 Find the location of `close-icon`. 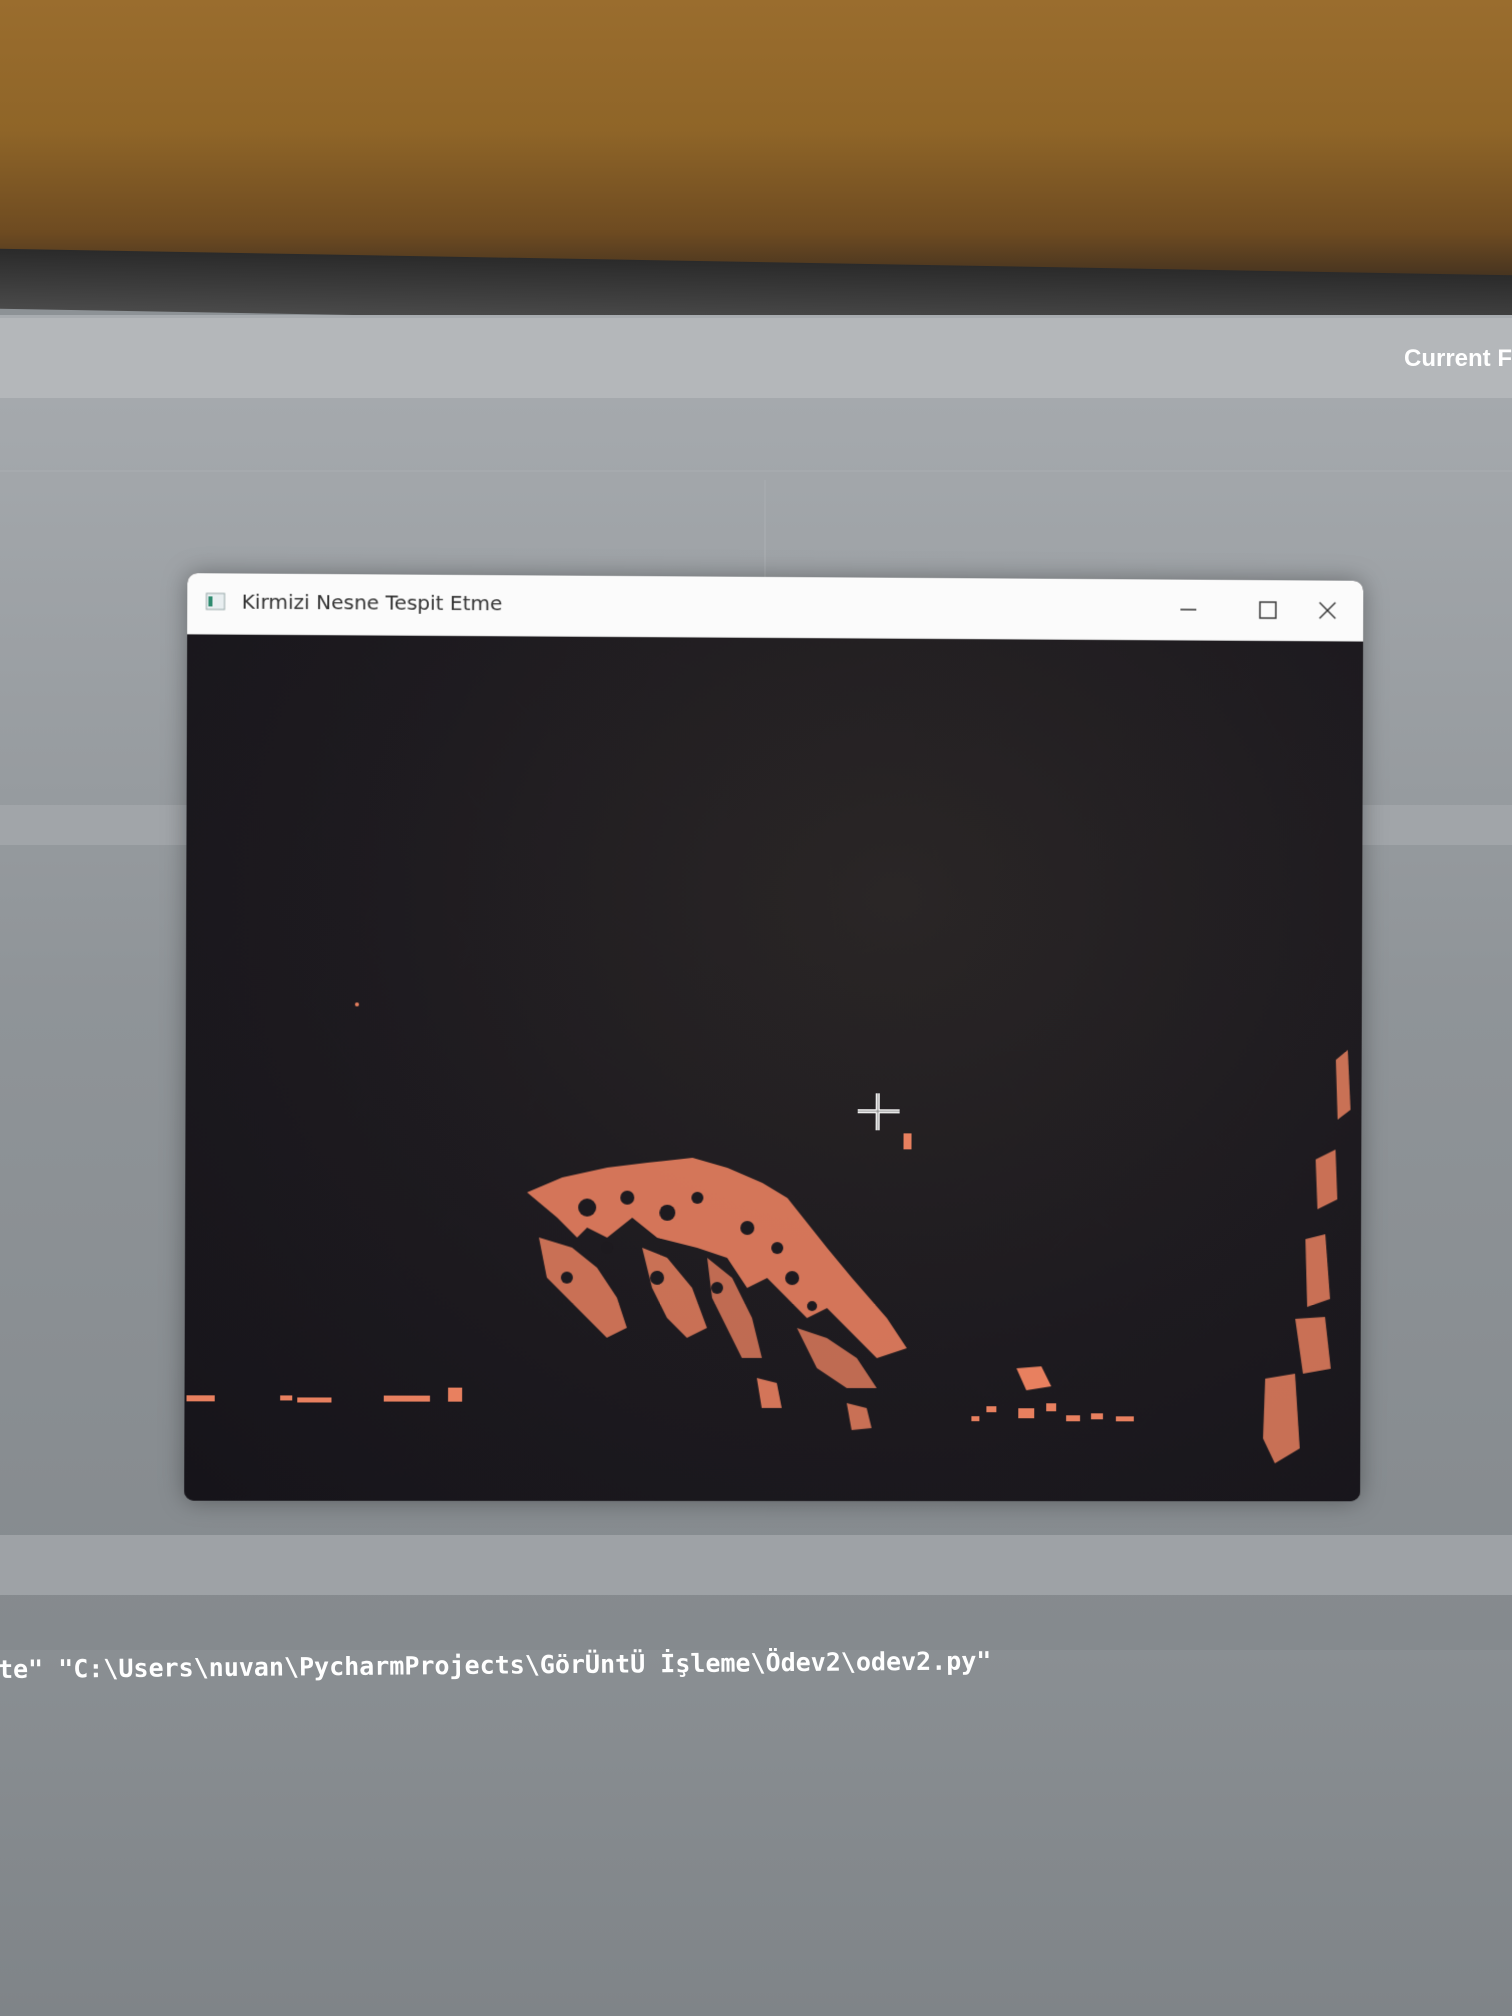

close-icon is located at coordinates (1328, 610).